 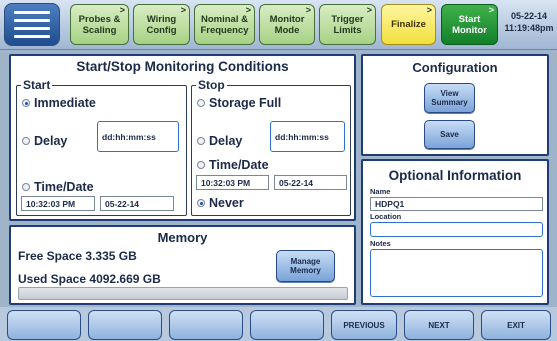 I want to click on stop-date-input: 05-22-14, so click(x=310, y=182).